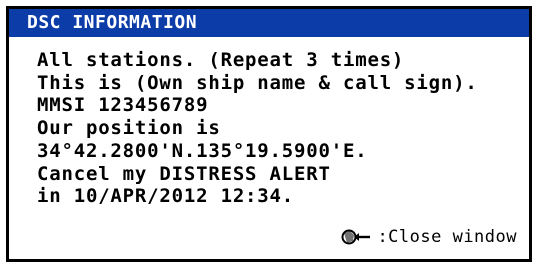 This screenshot has height=271, width=541. Describe the element at coordinates (112, 22) in the screenshot. I see `window-title: DSC INFORMATION` at that location.